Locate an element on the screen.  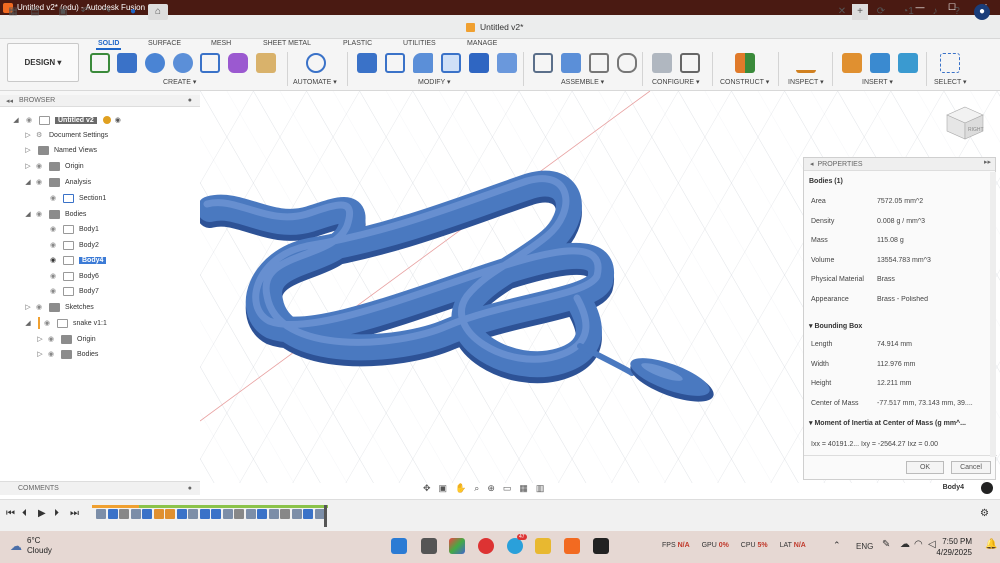
tree-named-views: ▷ Named Views is located at coordinates (60, 150).